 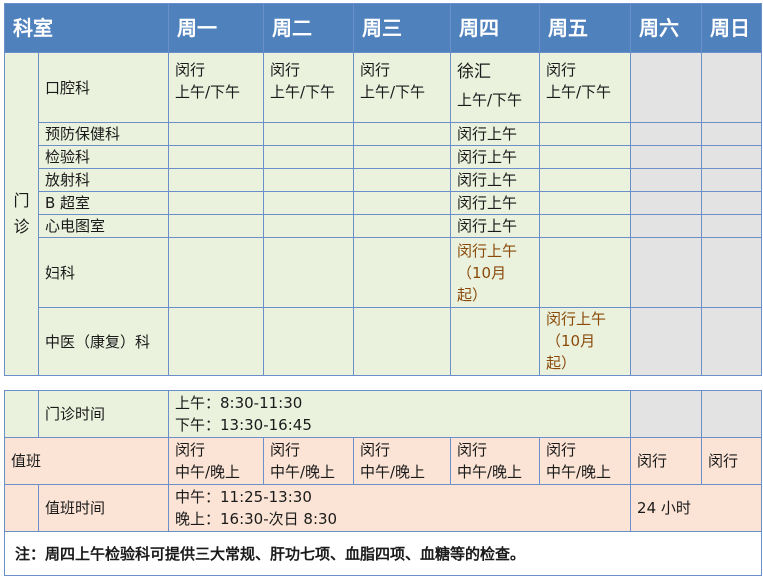 I want to click on row-fangshe: 放射科 闵行上午, so click(x=383, y=180).